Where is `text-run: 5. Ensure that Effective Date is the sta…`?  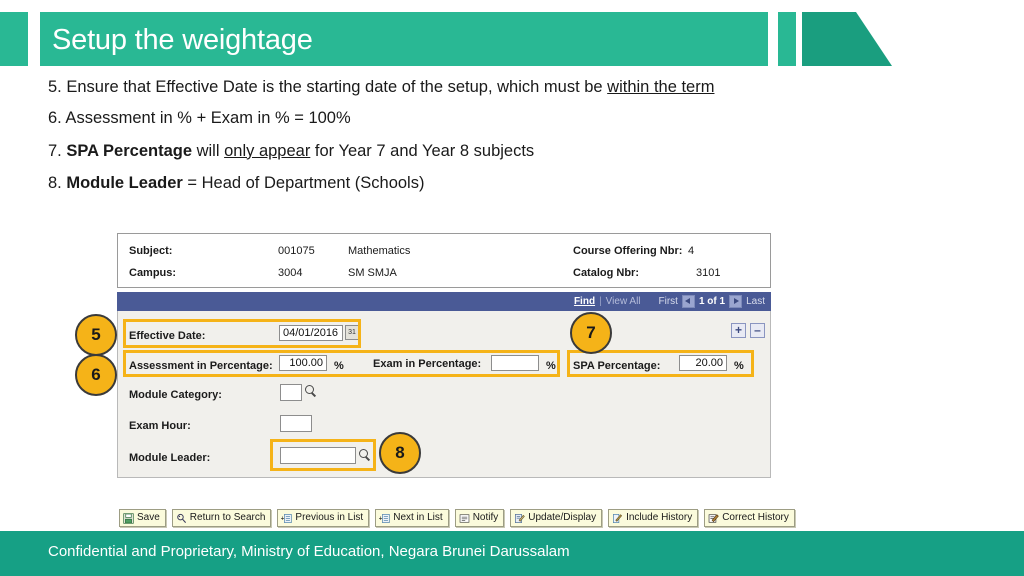
text-run: 5. Ensure that Effective Date is the sta… is located at coordinates (328, 87).